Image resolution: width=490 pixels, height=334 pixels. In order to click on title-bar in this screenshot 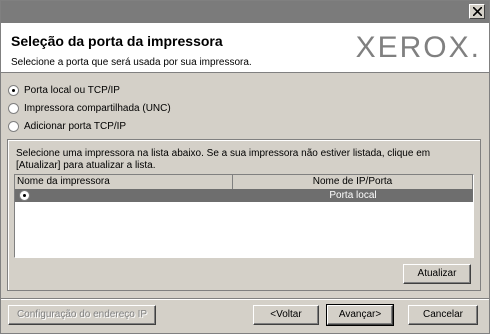, I will do `click(245, 12)`.